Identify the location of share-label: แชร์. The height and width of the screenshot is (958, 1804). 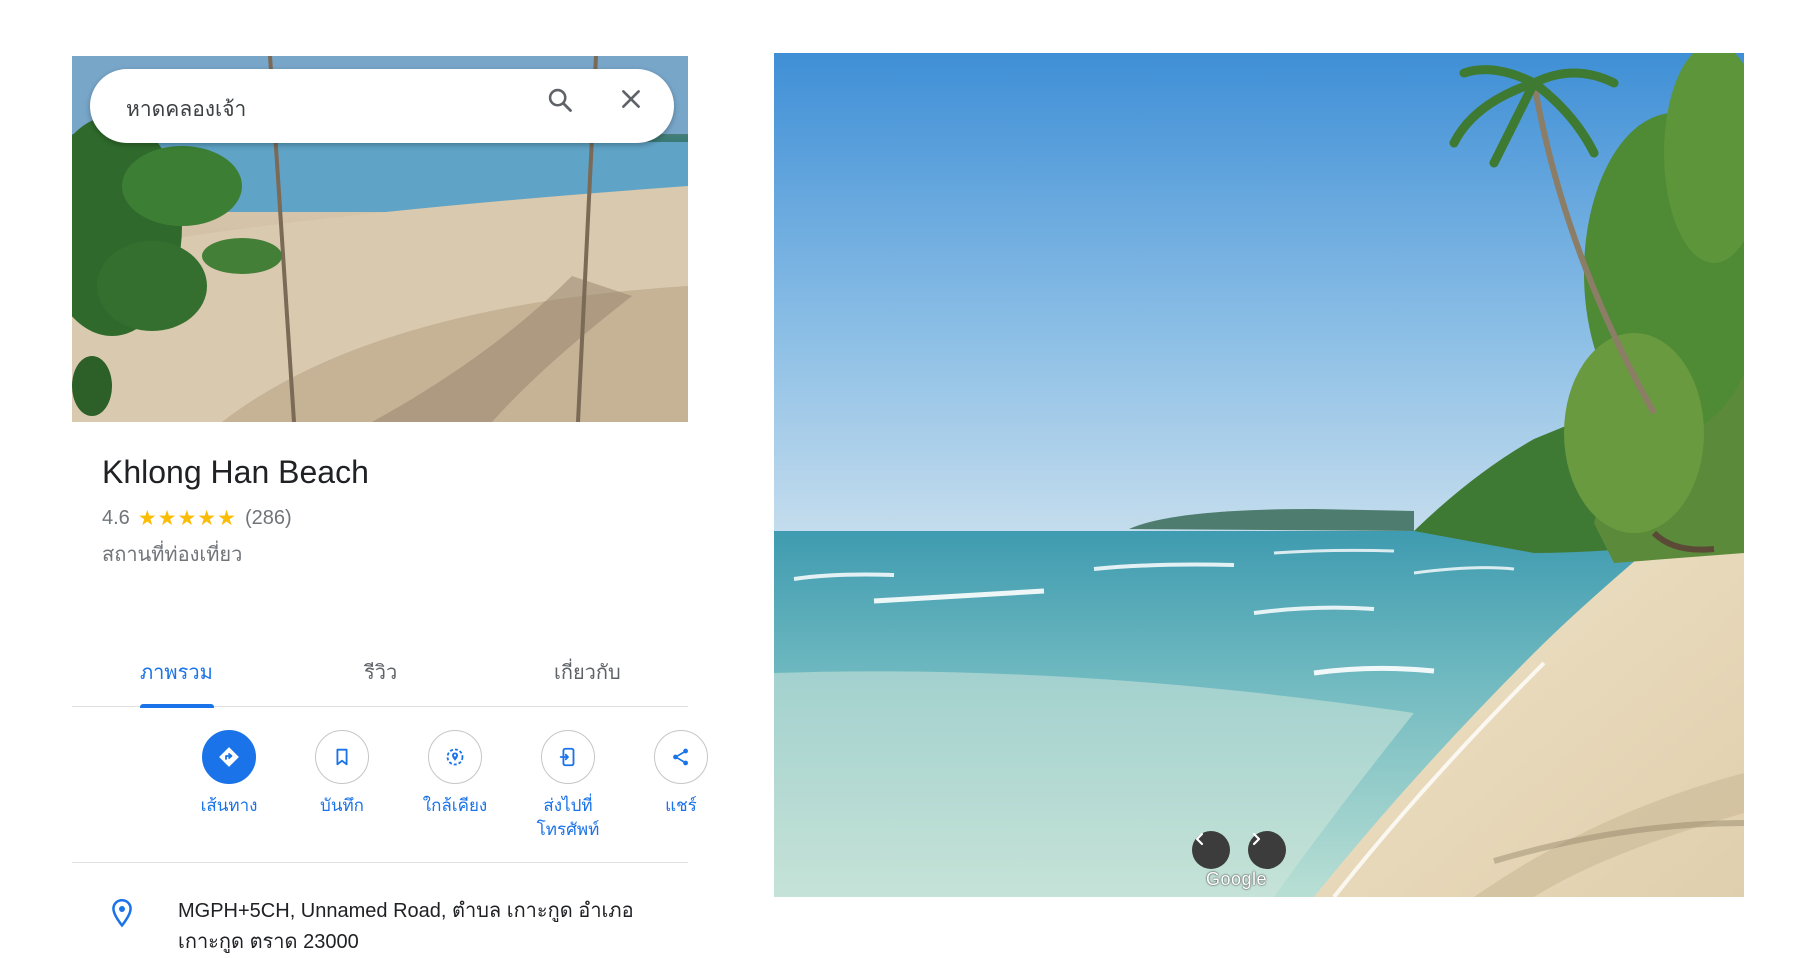
(681, 805).